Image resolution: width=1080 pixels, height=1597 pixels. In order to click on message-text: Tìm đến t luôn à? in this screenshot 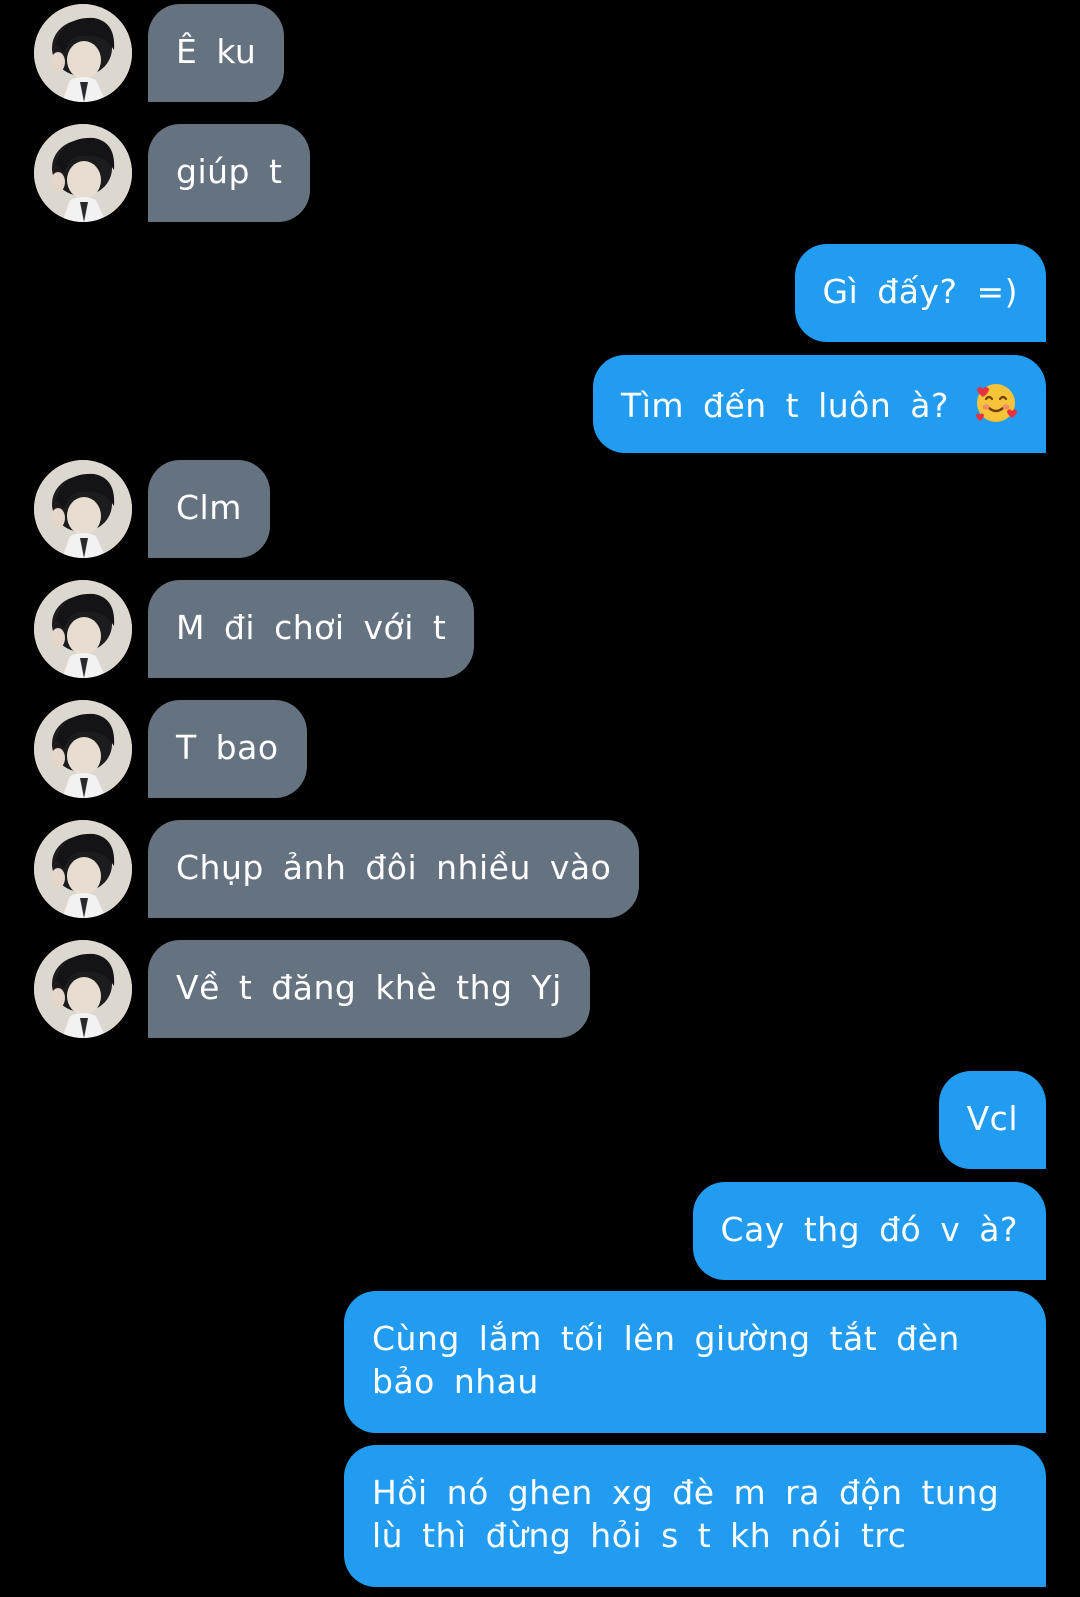, I will do `click(785, 405)`.